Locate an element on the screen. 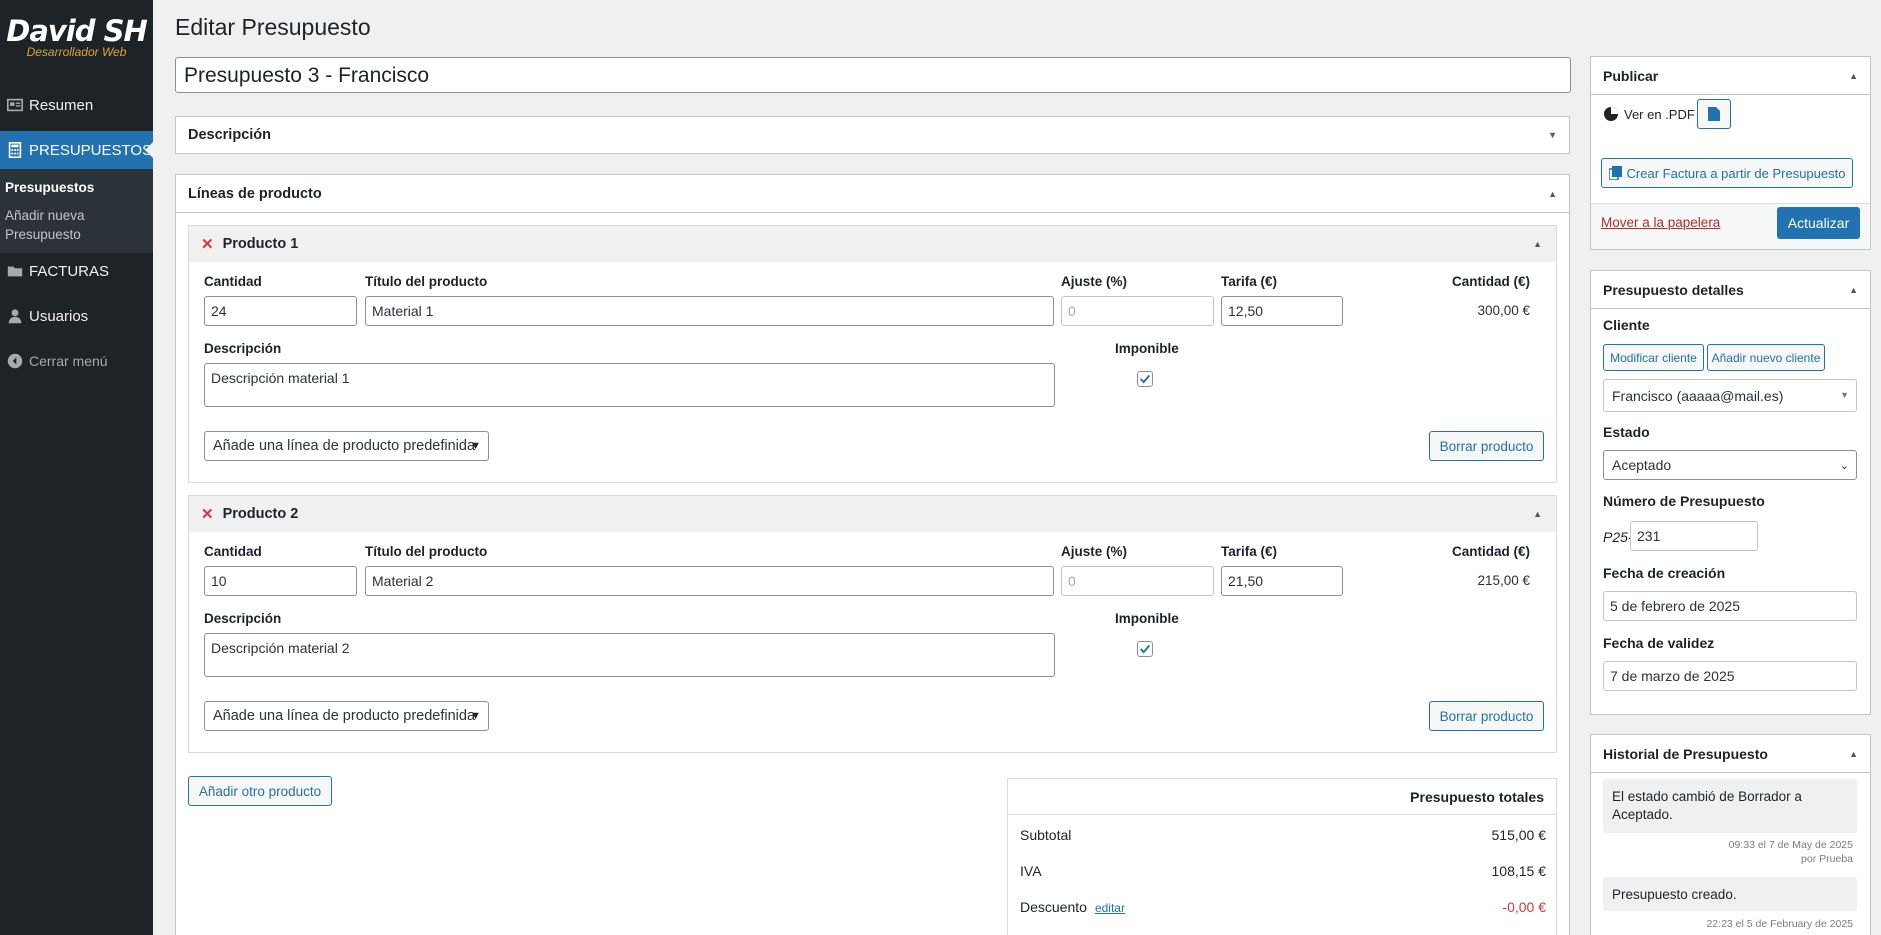 This screenshot has width=1881, height=935. product-line-header: ✕ Producto 2 ▲ is located at coordinates (872, 514).